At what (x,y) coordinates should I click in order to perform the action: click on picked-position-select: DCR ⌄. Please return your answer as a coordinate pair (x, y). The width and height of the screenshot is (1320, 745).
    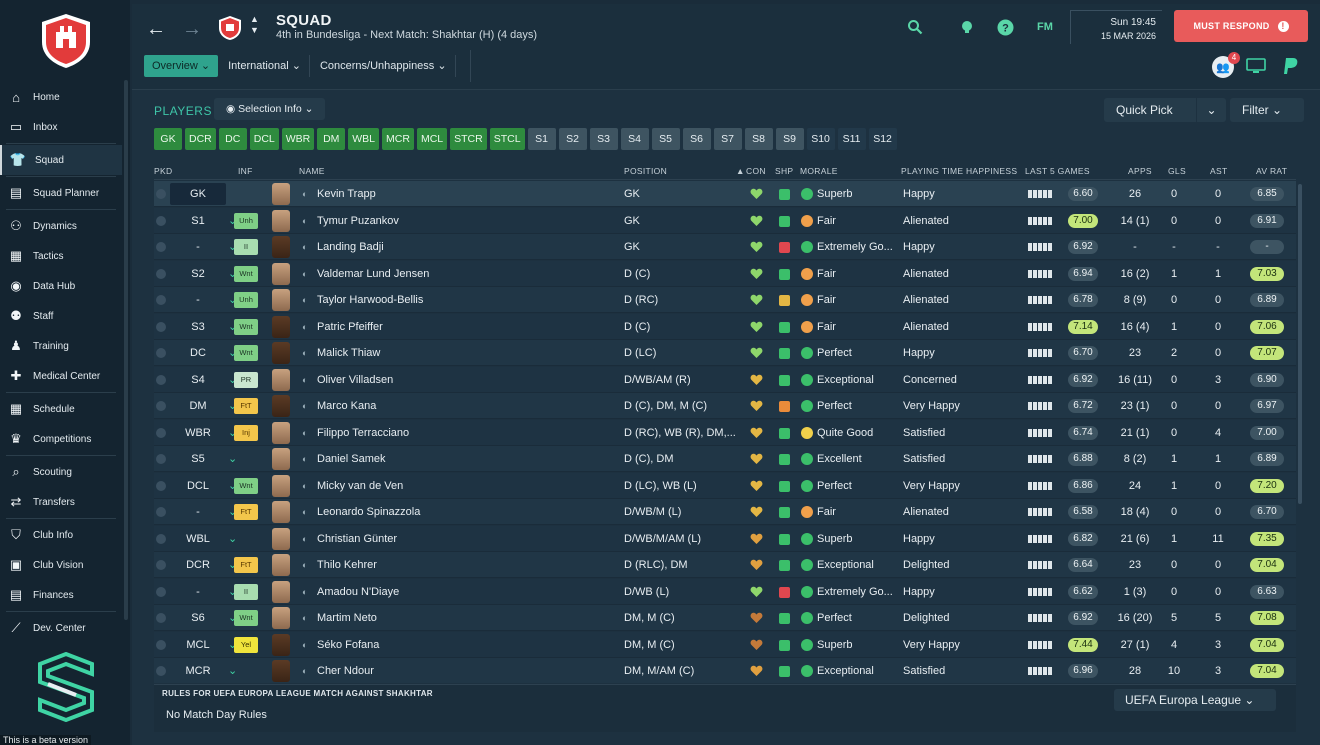
    Looking at the image, I should click on (203, 565).